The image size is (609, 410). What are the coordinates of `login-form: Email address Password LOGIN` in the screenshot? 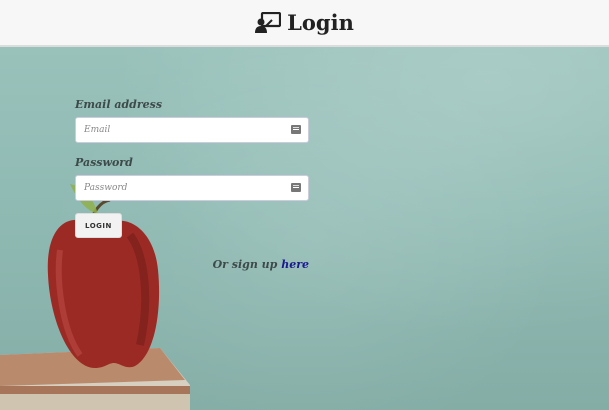 It's located at (192, 168).